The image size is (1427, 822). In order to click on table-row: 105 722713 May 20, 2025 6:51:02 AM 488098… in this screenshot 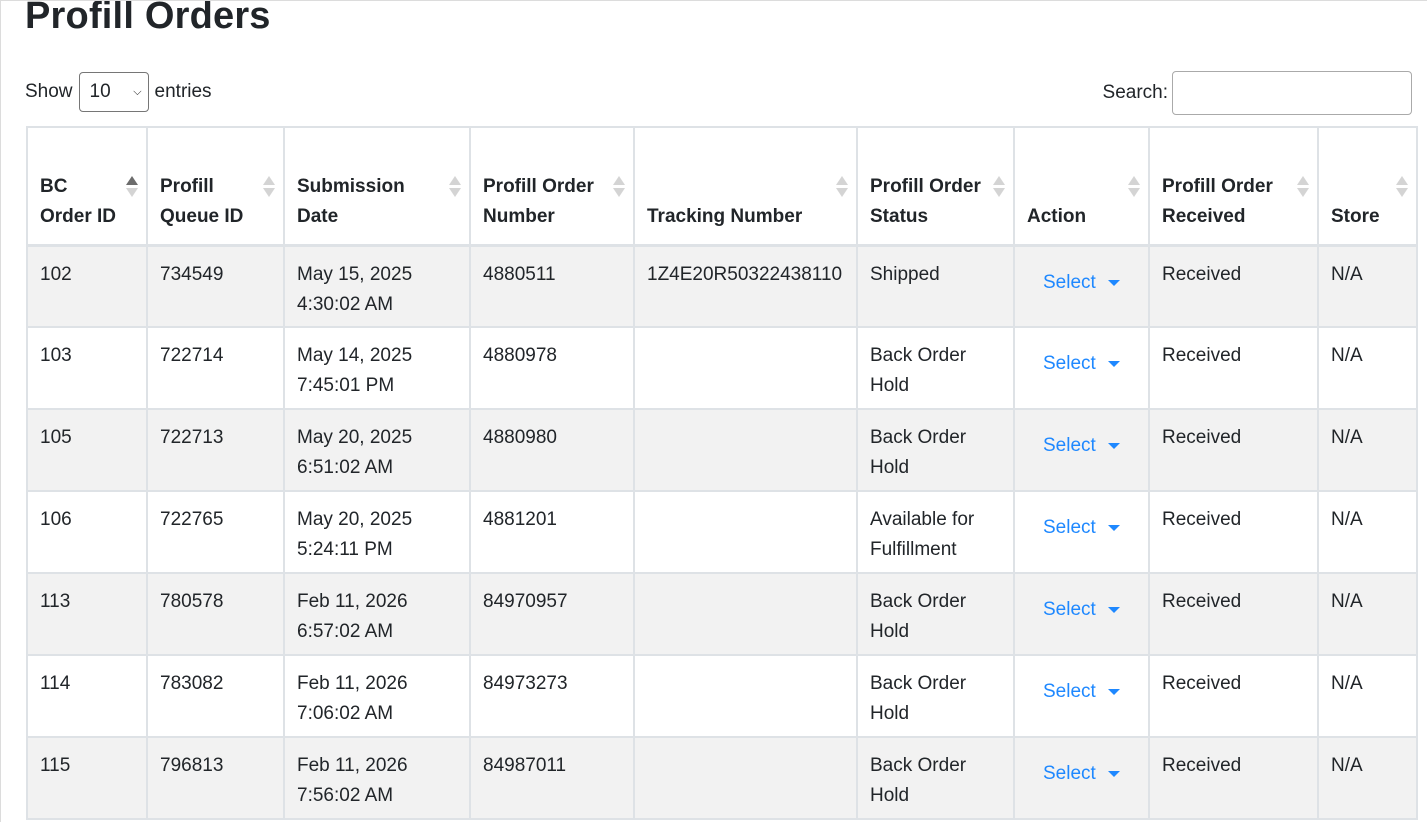, I will do `click(722, 450)`.